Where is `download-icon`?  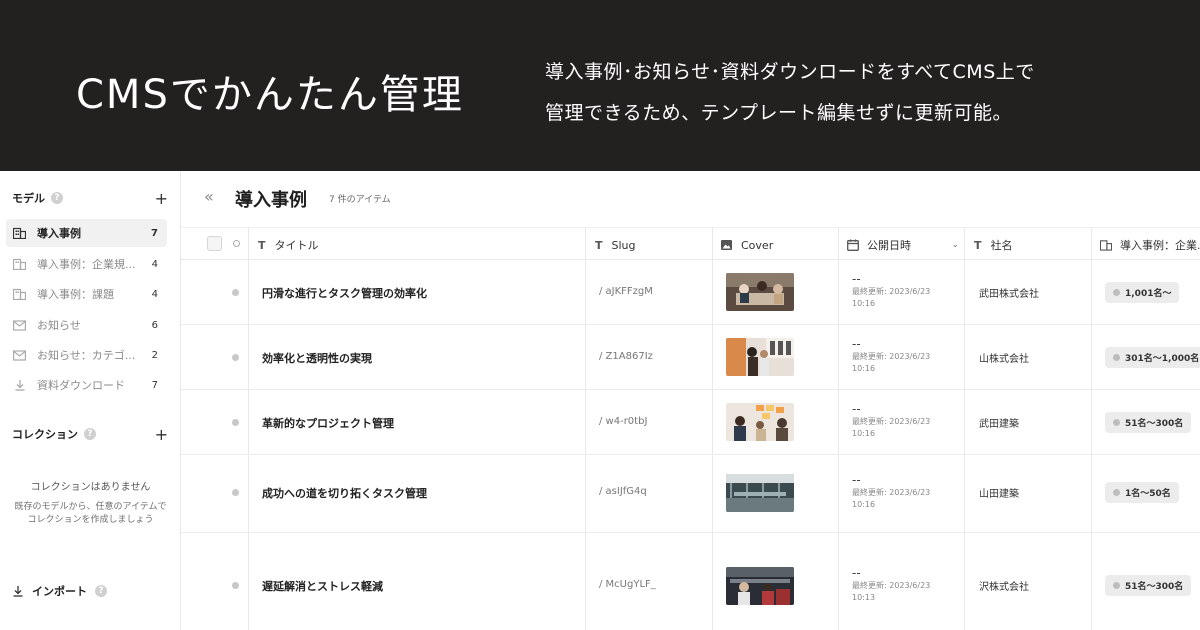 download-icon is located at coordinates (19, 385).